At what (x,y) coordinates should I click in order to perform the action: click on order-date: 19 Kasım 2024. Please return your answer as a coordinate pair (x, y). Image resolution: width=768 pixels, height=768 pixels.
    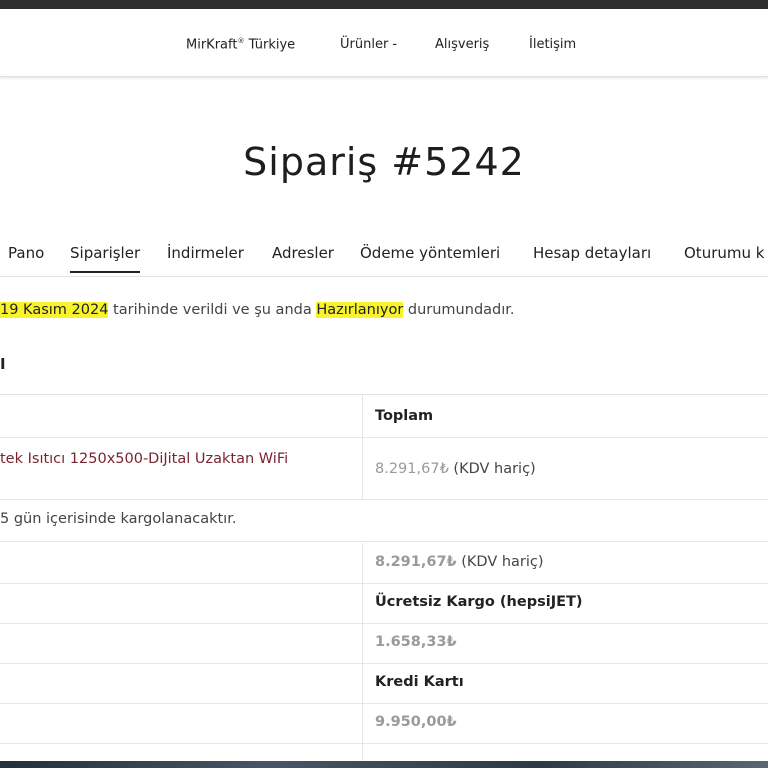
    Looking at the image, I should click on (54, 310).